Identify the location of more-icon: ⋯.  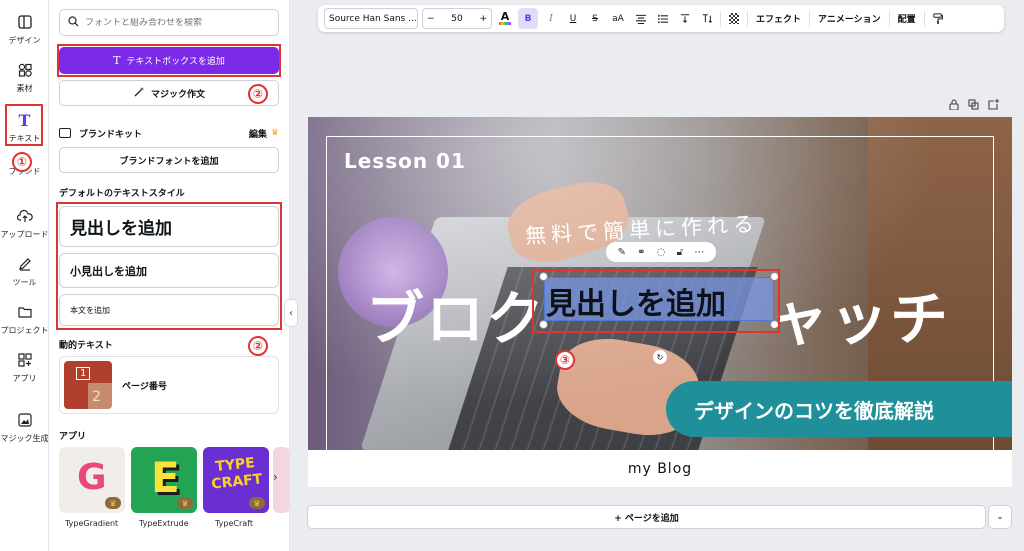
(699, 252).